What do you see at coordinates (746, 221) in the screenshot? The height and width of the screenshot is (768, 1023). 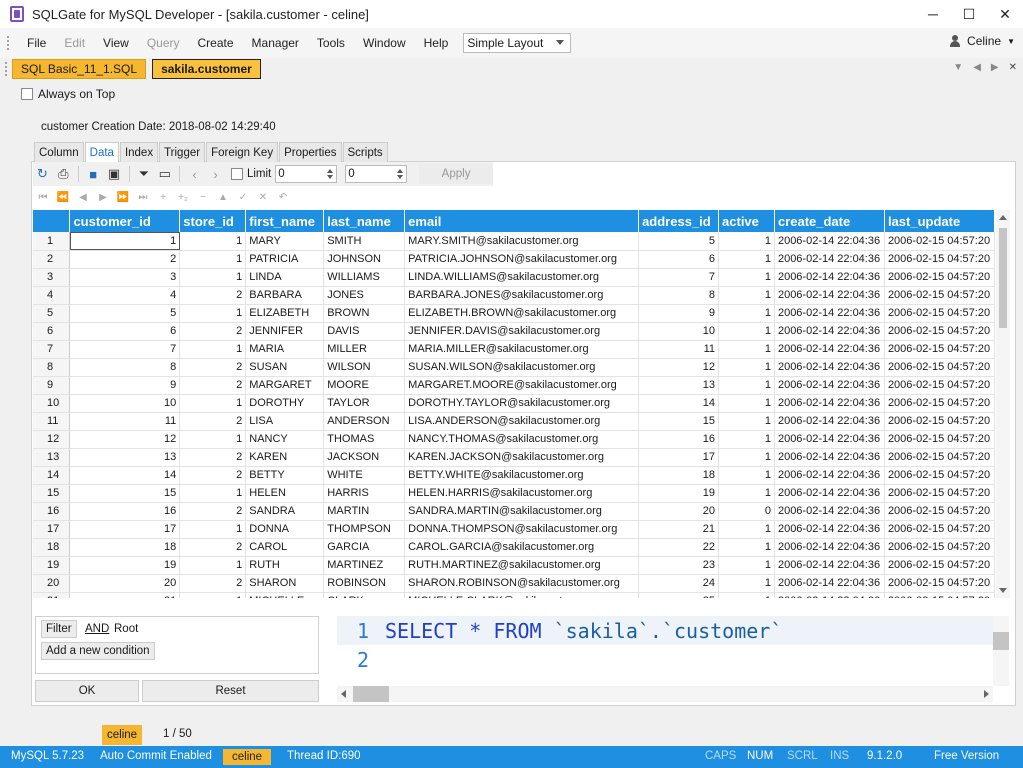 I see `column-header: active` at bounding box center [746, 221].